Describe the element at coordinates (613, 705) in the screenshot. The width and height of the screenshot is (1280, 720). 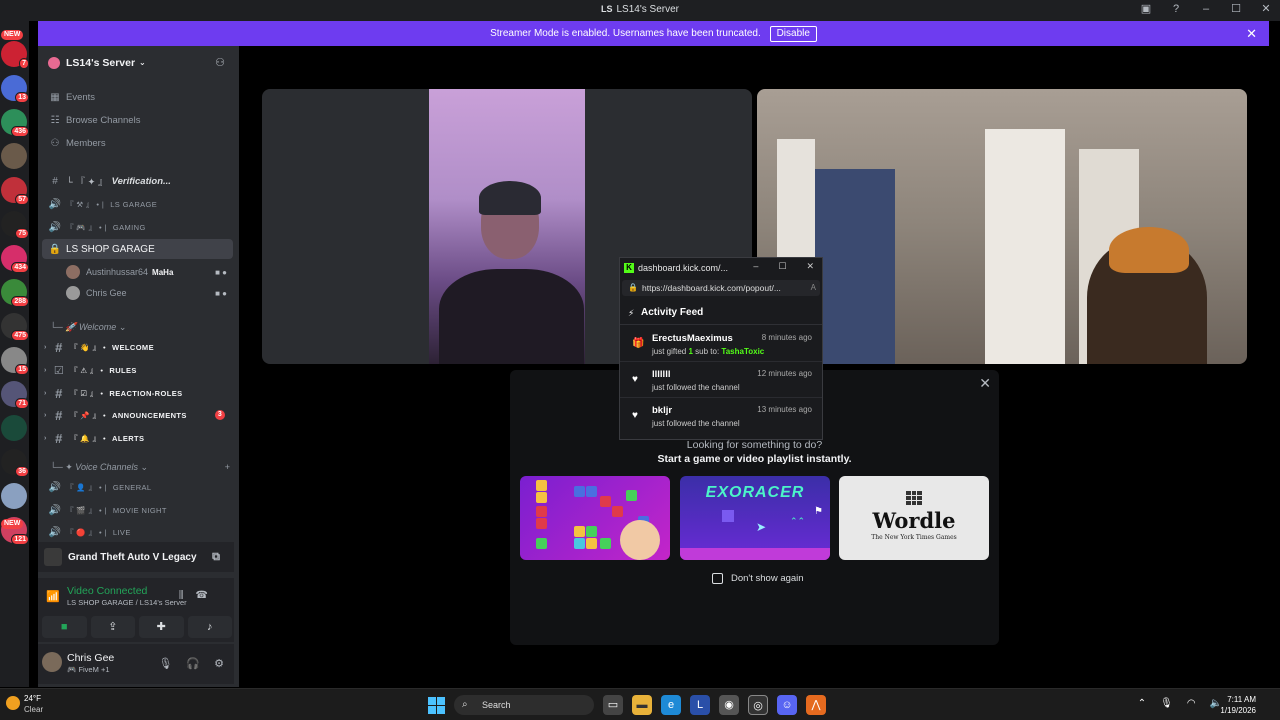
I see `task-view-icon: ▭` at that location.